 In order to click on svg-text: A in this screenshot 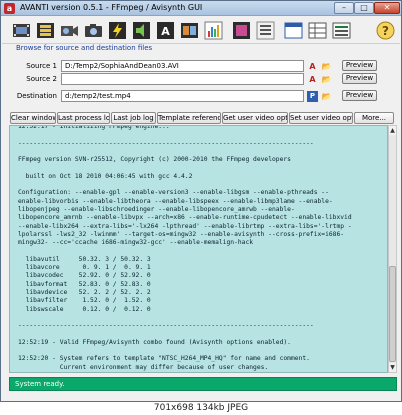, I will do `click(165, 31)`.